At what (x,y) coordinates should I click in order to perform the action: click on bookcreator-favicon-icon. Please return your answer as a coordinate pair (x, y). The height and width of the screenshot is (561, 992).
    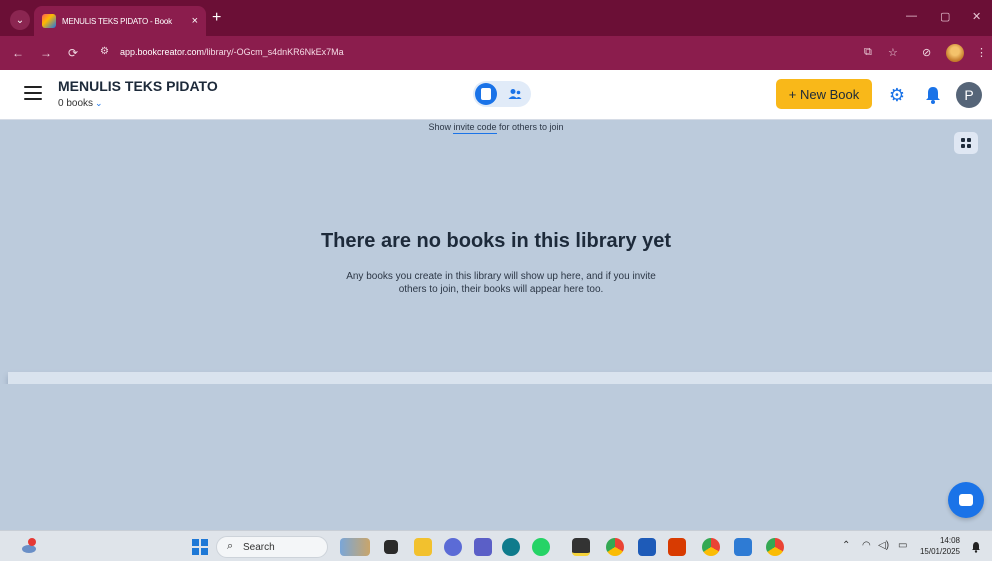
    Looking at the image, I should click on (49, 21).